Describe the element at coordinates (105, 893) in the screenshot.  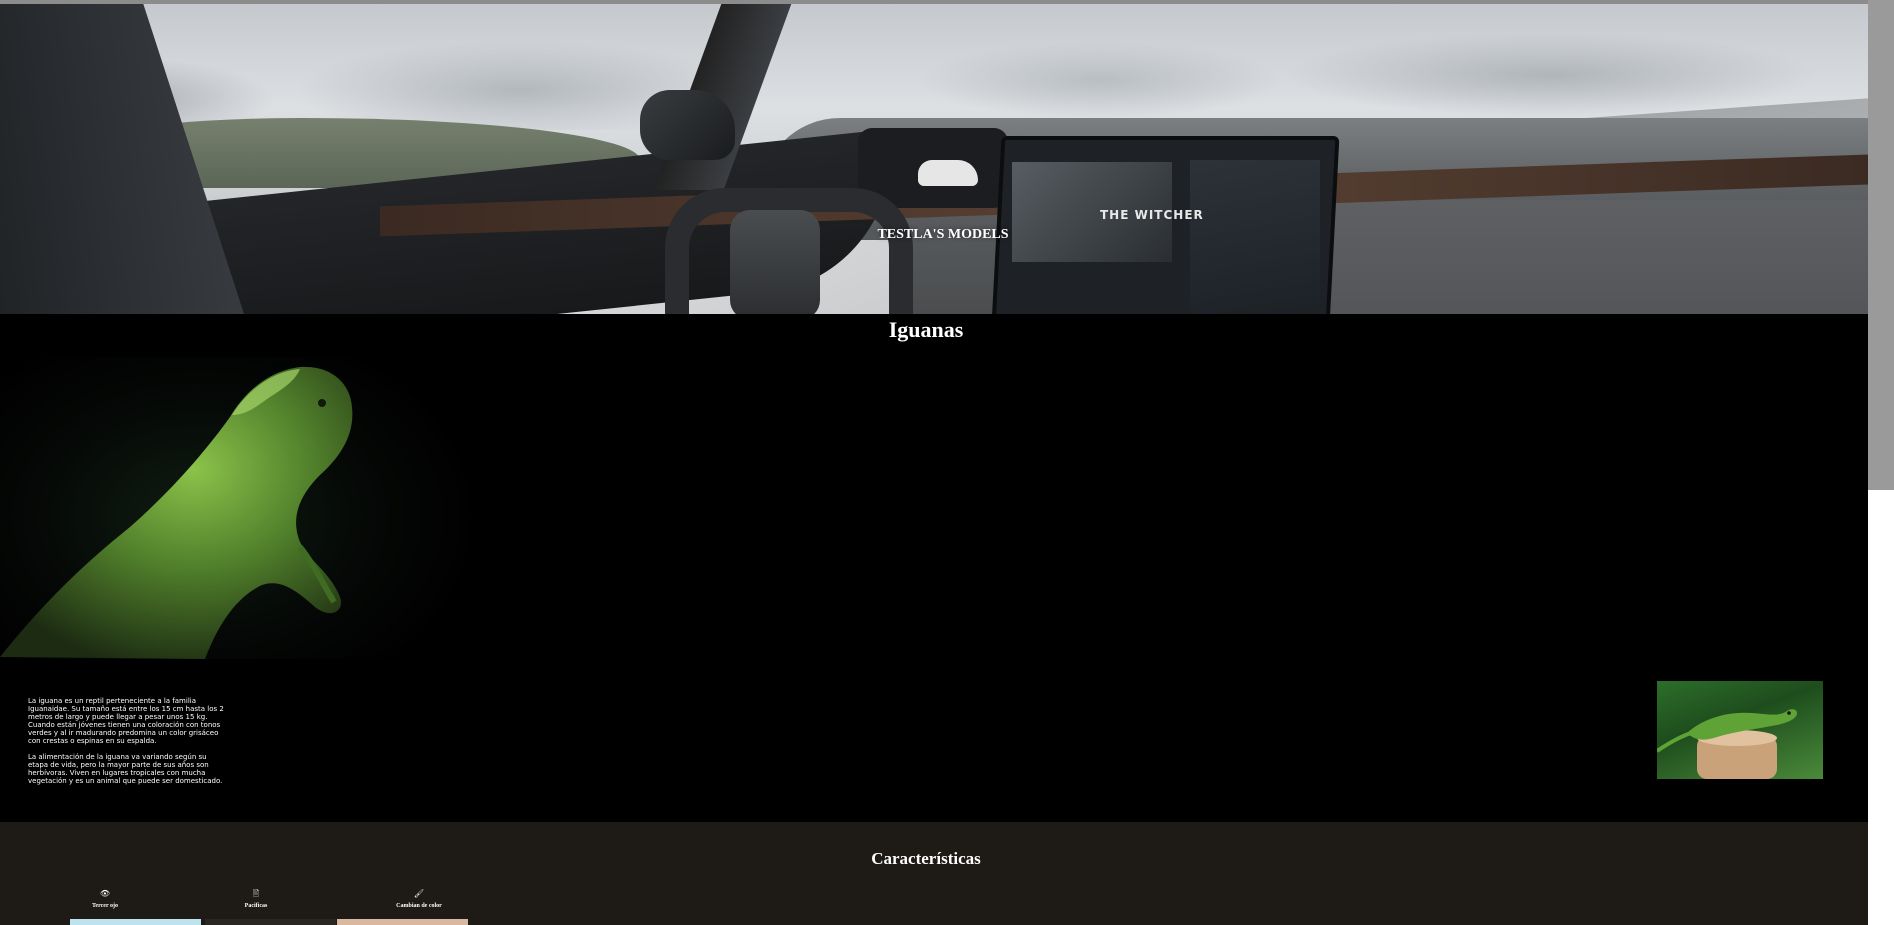
I see `eye-icon: 👁` at that location.